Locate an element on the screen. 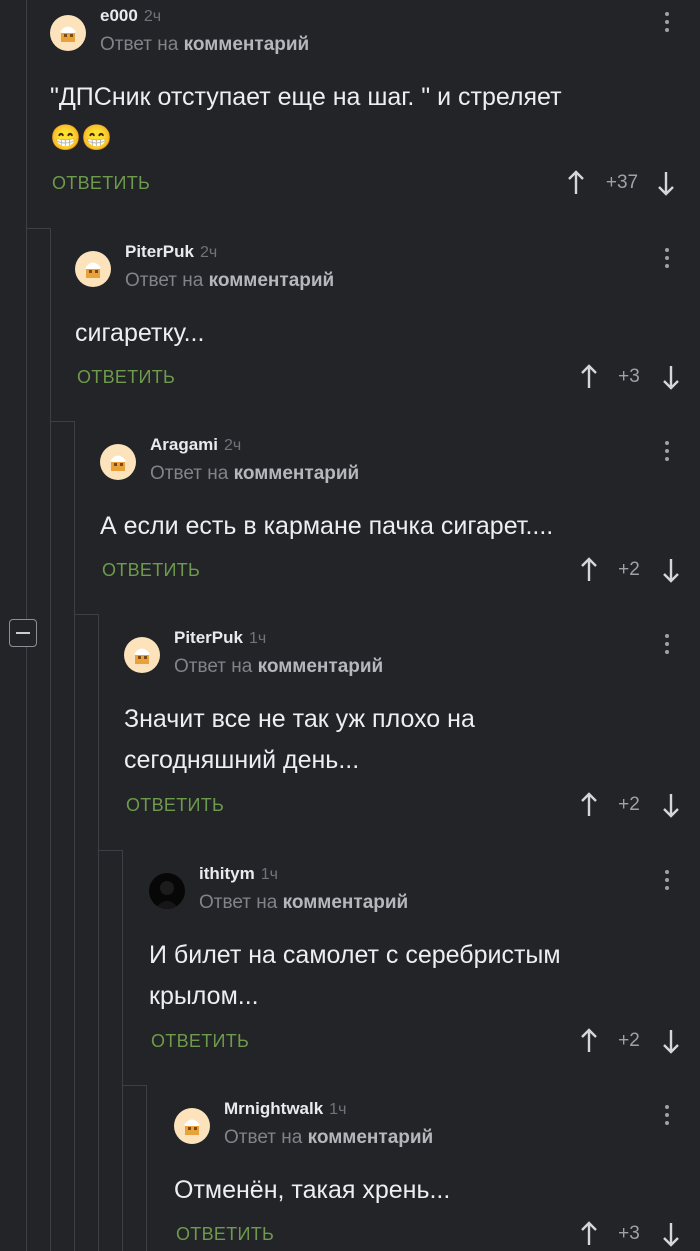 This screenshot has width=700, height=1251. comment-author: Aragami 2ч is located at coordinates (195, 445).